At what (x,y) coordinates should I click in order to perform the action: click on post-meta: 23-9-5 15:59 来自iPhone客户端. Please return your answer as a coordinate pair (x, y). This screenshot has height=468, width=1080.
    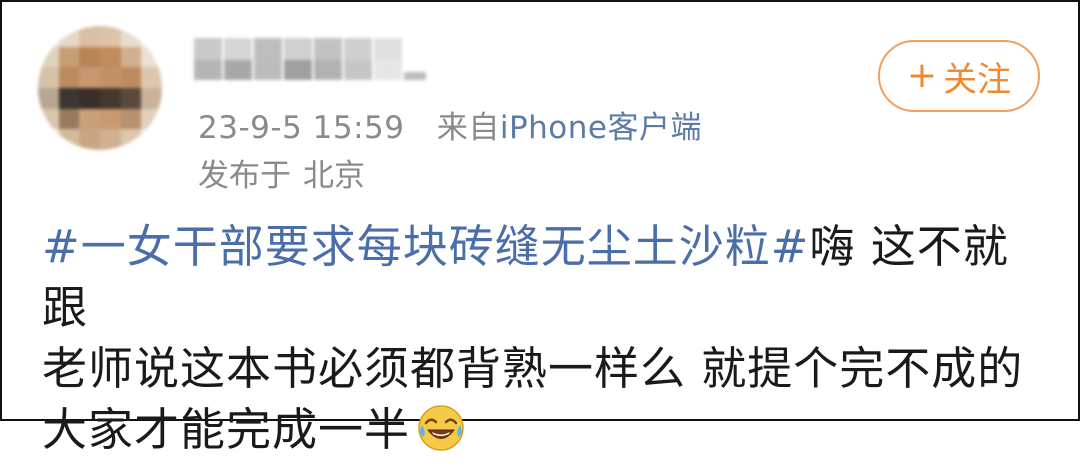
    Looking at the image, I should click on (450, 124).